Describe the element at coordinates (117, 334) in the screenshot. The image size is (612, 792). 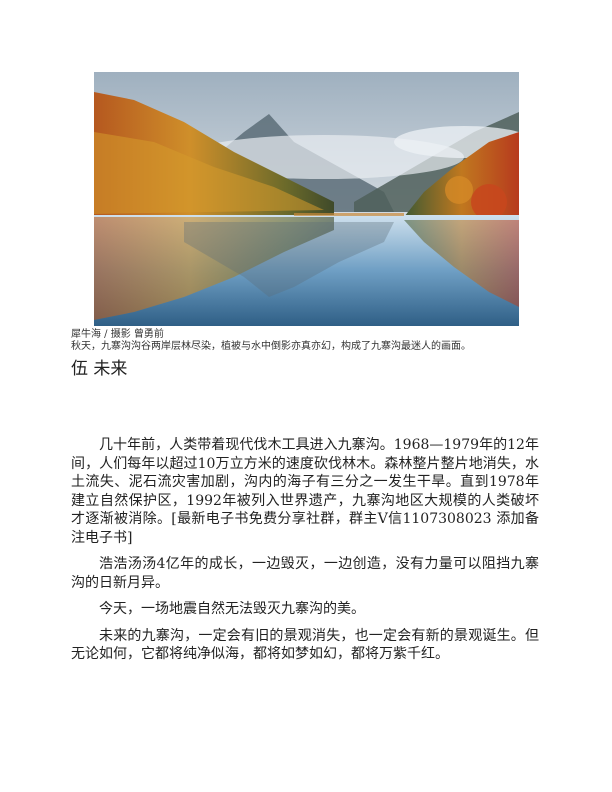
I see `photo-credit: 犀牛海 / 摄影 曾勇前` at that location.